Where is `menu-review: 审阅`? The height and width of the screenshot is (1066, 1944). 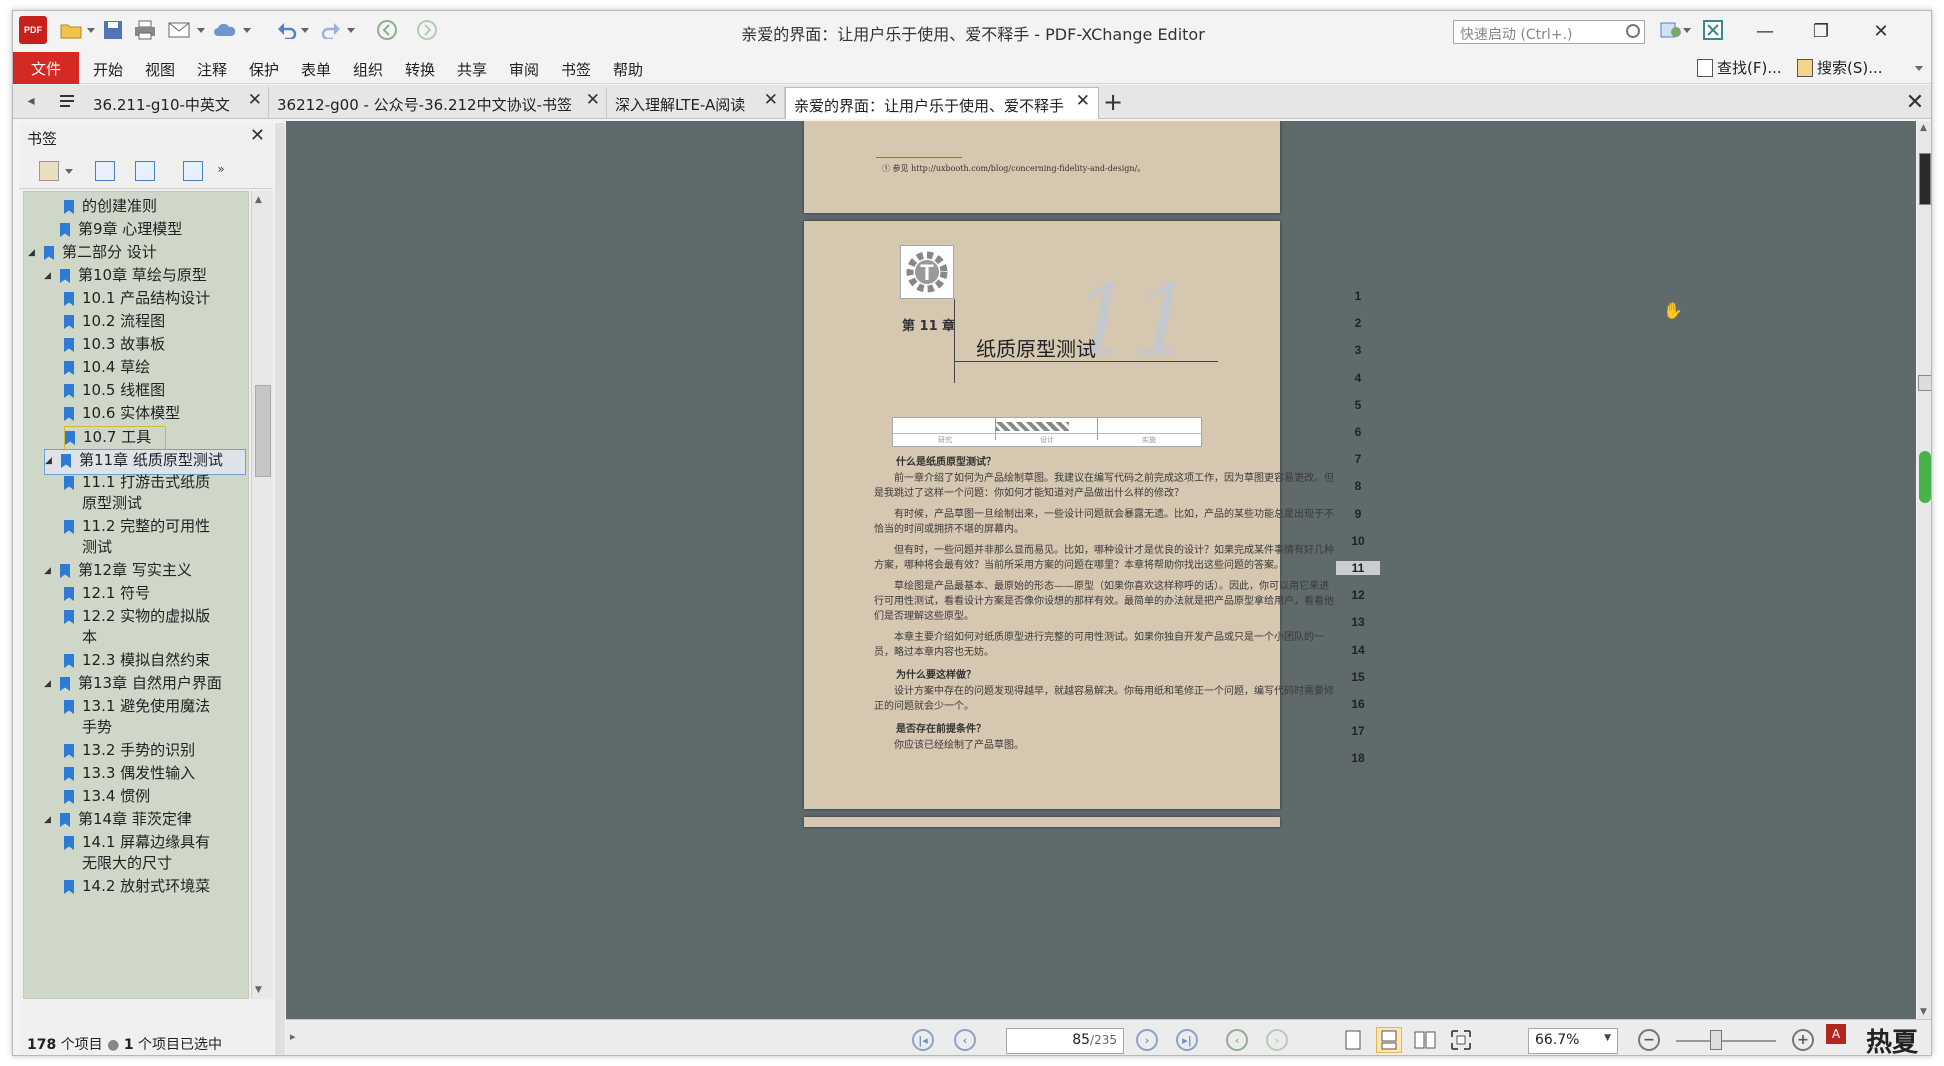
menu-review: 审阅 is located at coordinates (524, 69).